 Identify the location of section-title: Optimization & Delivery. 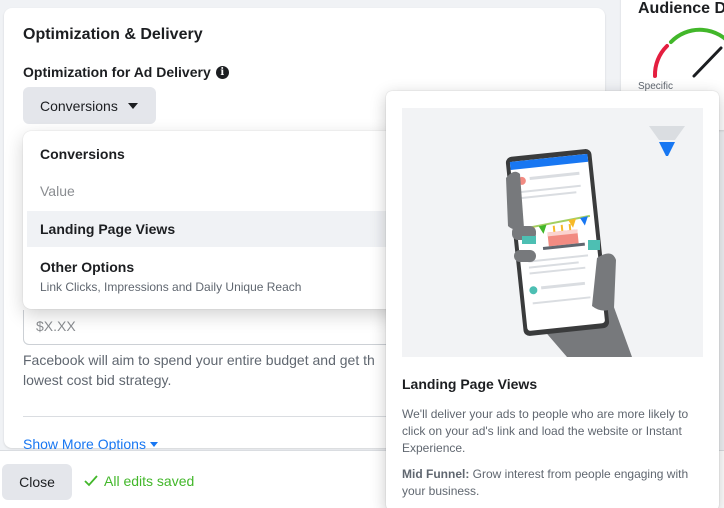
(113, 34).